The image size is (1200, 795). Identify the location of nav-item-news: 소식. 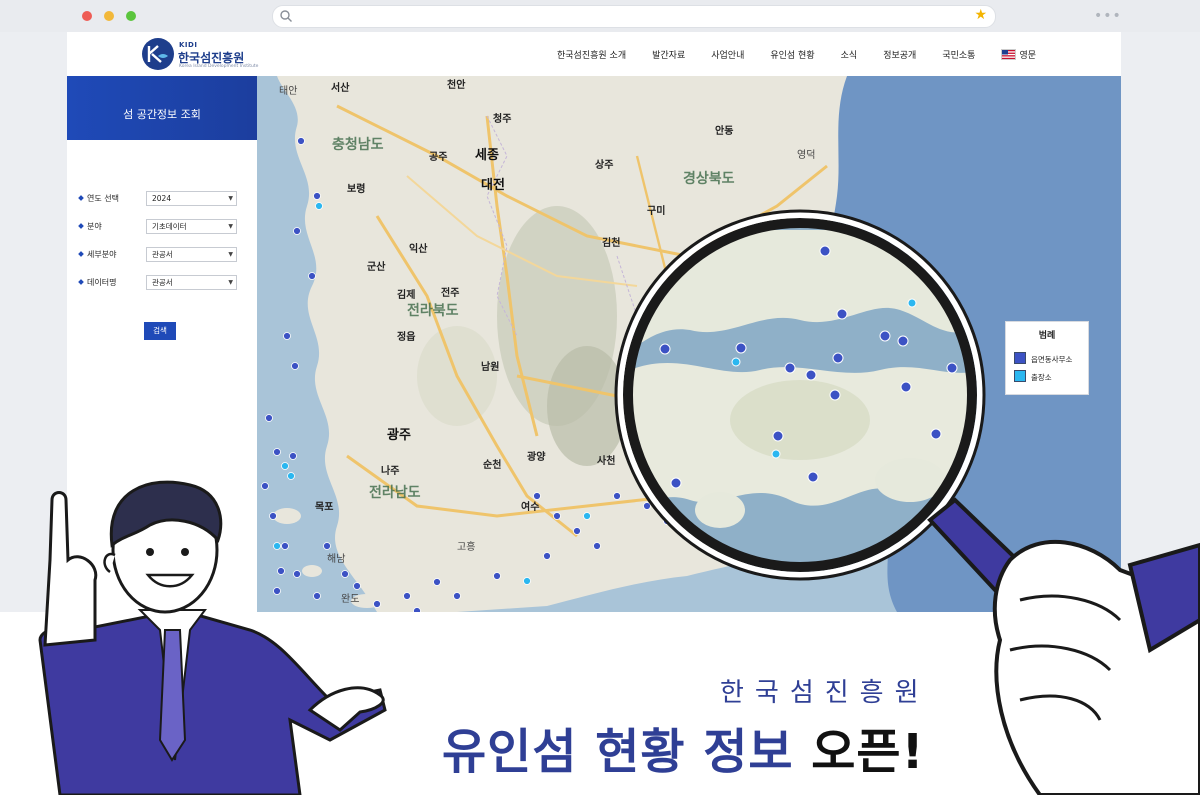
(849, 54).